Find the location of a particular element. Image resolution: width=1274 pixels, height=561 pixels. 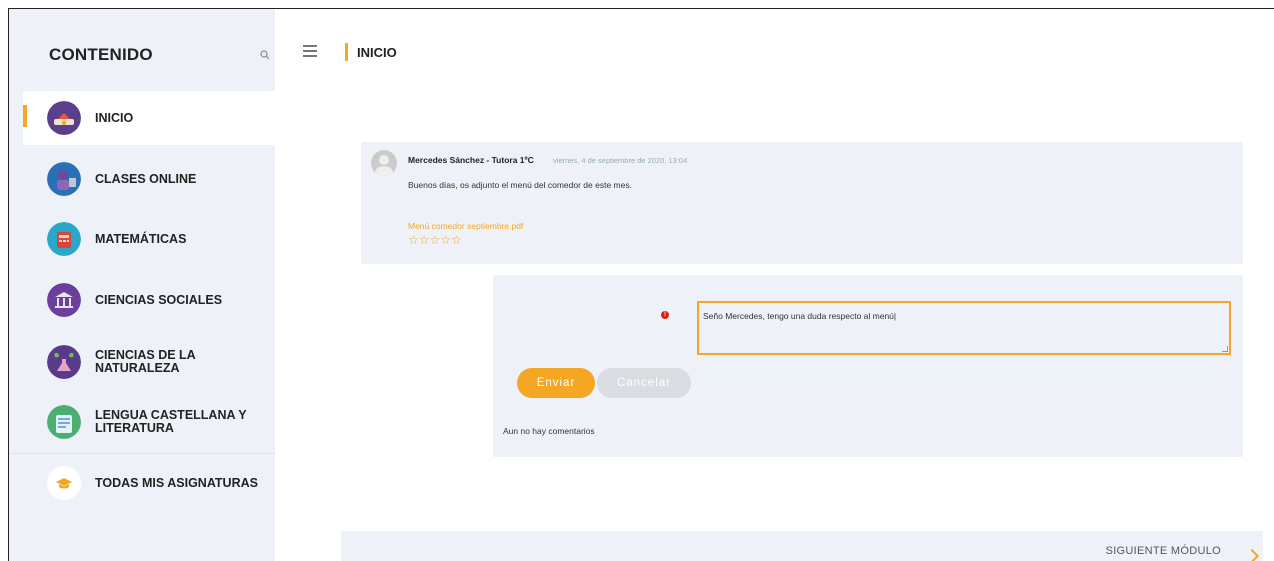

graduation-cap-icon is located at coordinates (64, 483).